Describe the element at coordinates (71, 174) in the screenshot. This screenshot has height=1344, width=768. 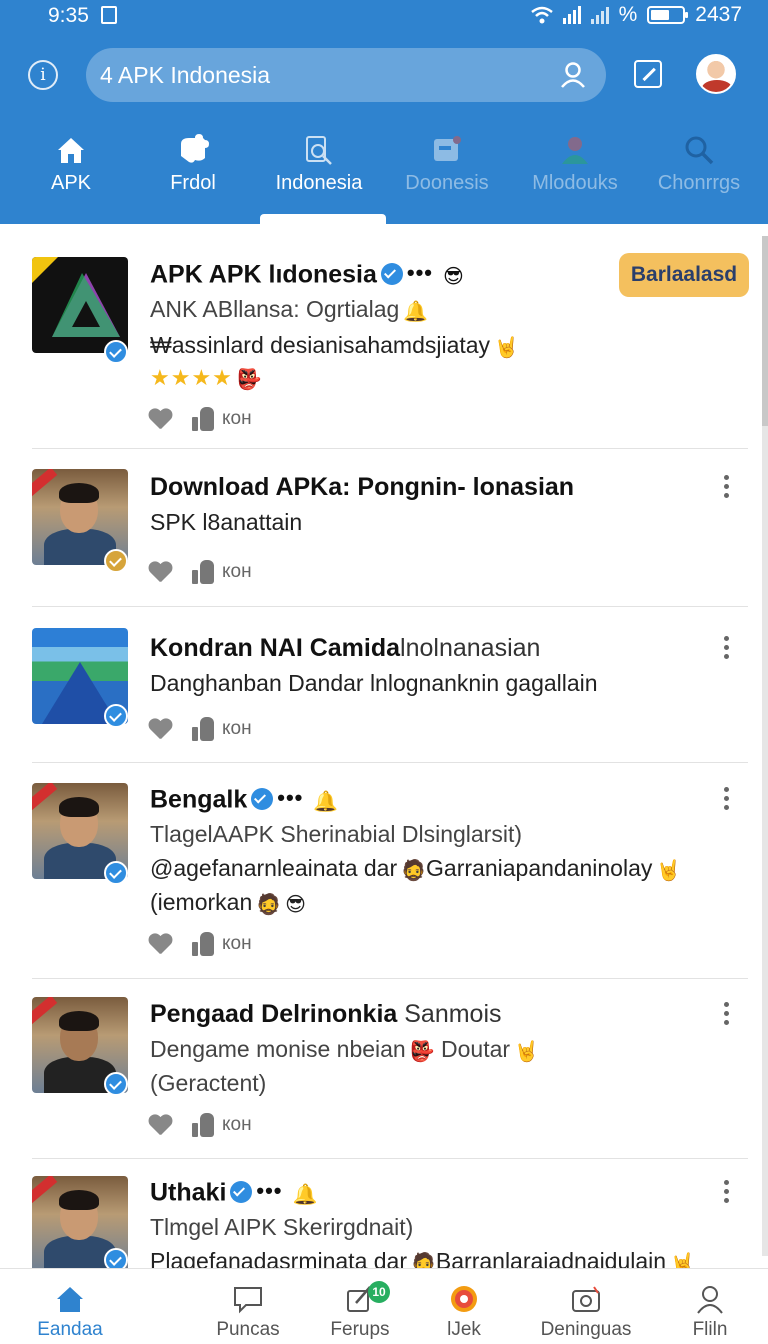
I see `tab-apk: APK` at that location.